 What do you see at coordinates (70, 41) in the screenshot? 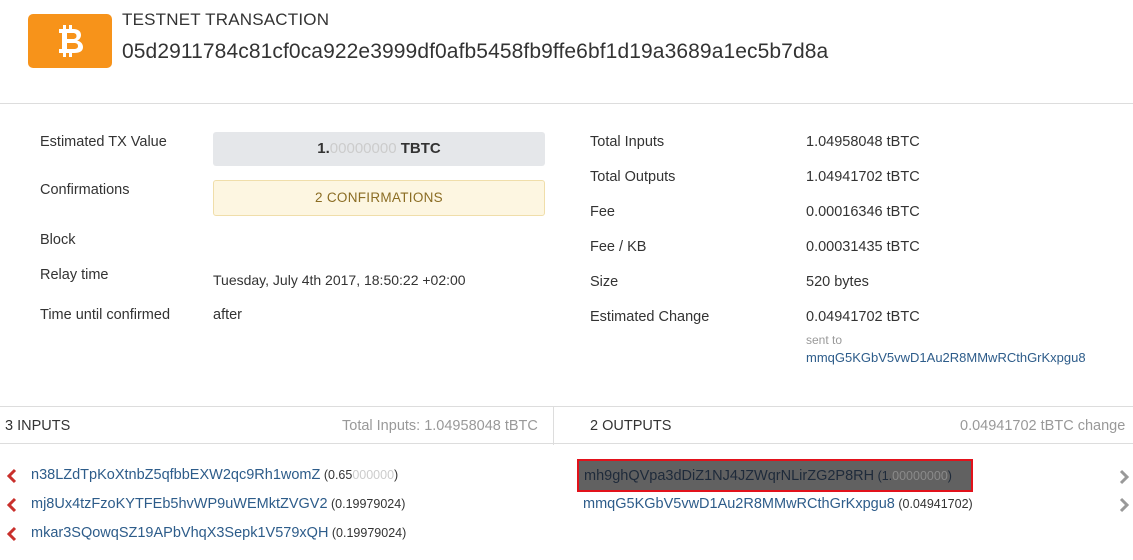
I see `bitcoin-logo-icon` at bounding box center [70, 41].